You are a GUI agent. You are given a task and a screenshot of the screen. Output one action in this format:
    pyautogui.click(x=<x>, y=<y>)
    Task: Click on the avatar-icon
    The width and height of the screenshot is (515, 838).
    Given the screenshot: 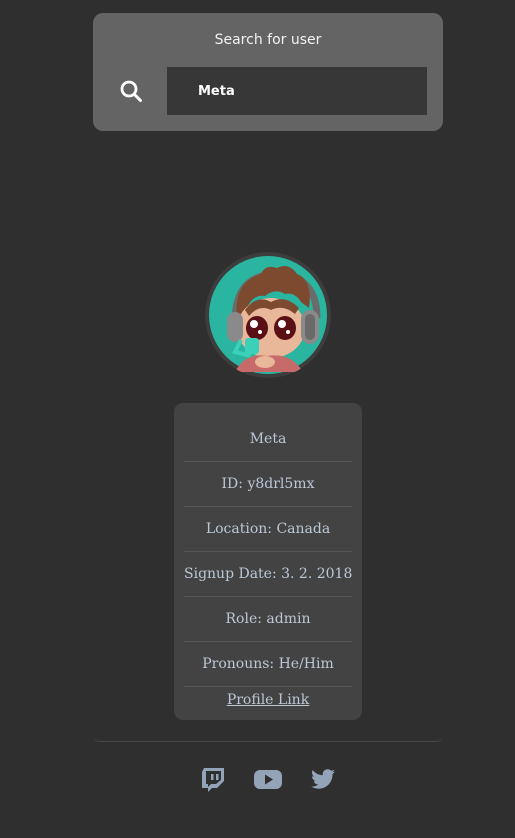 What is the action you would take?
    pyautogui.click(x=268, y=315)
    